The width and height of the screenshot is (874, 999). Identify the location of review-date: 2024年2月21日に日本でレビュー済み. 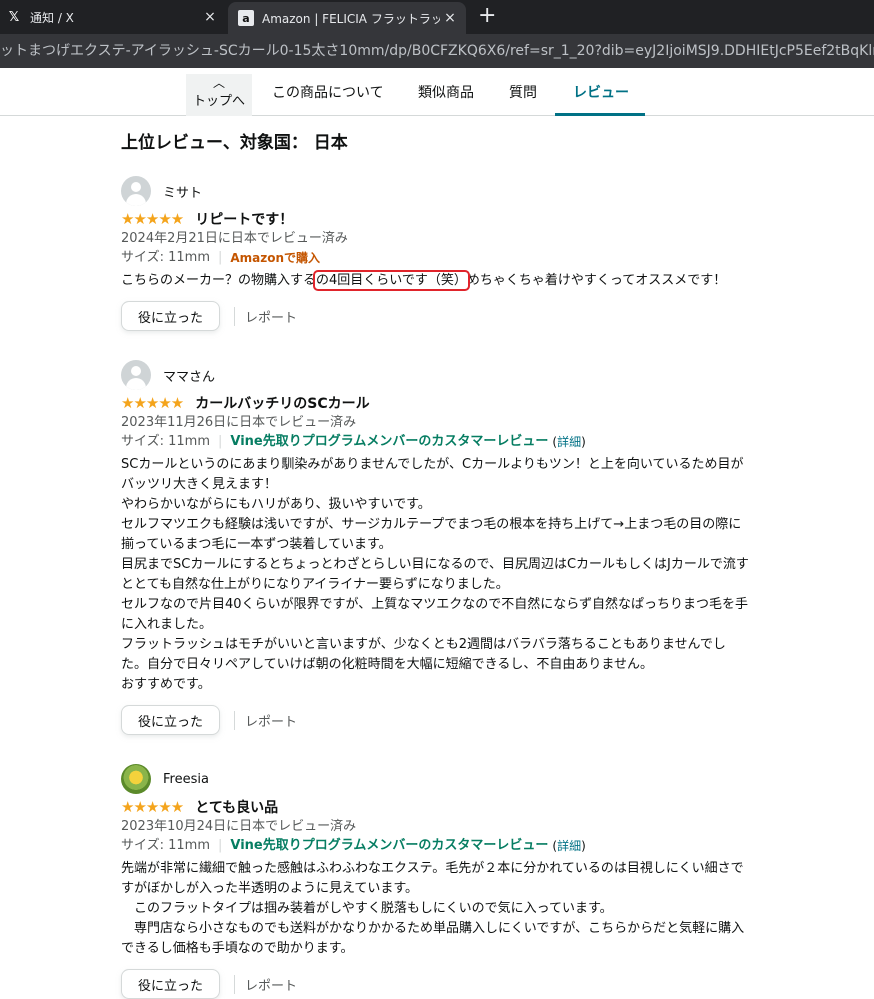
(234, 238).